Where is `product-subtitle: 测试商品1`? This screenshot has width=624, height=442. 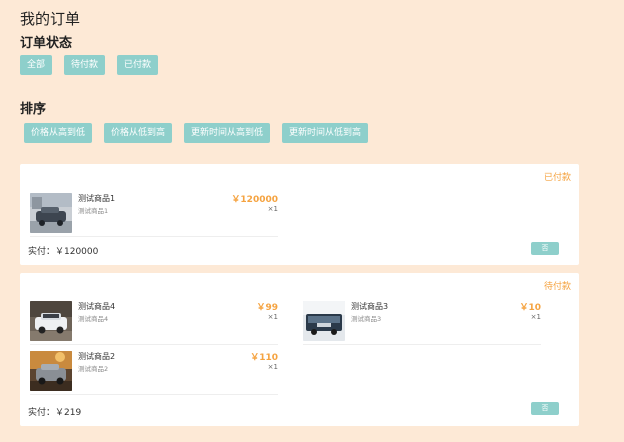 product-subtitle: 测试商品1 is located at coordinates (93, 211).